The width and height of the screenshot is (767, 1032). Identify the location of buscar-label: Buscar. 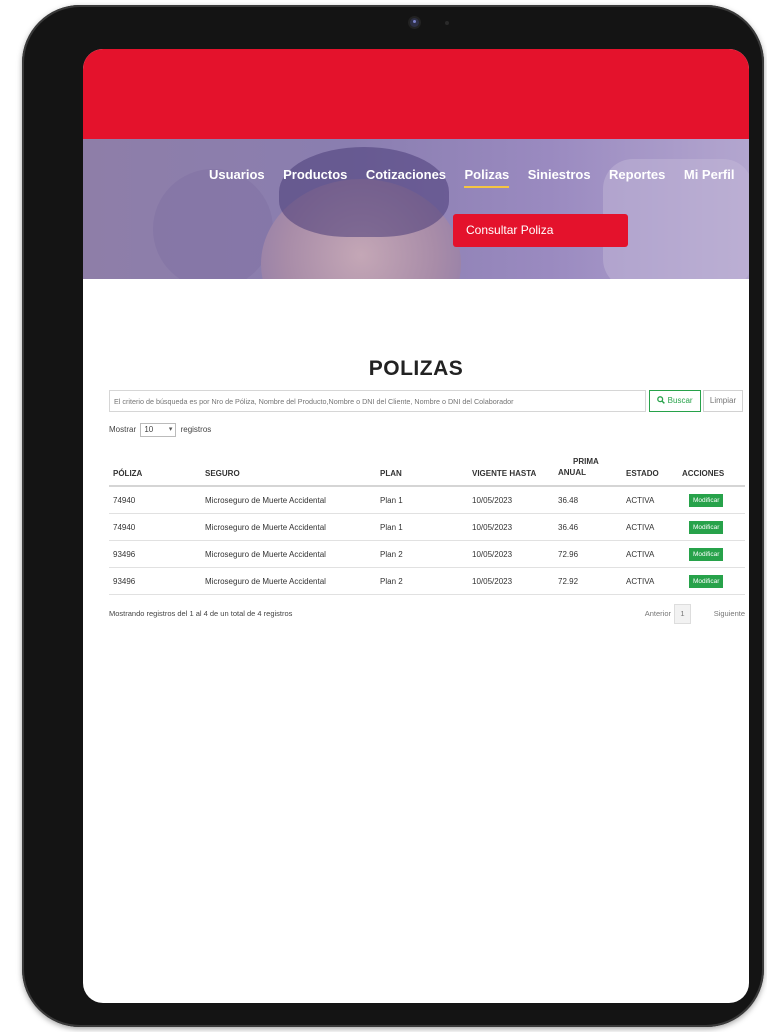
(680, 400).